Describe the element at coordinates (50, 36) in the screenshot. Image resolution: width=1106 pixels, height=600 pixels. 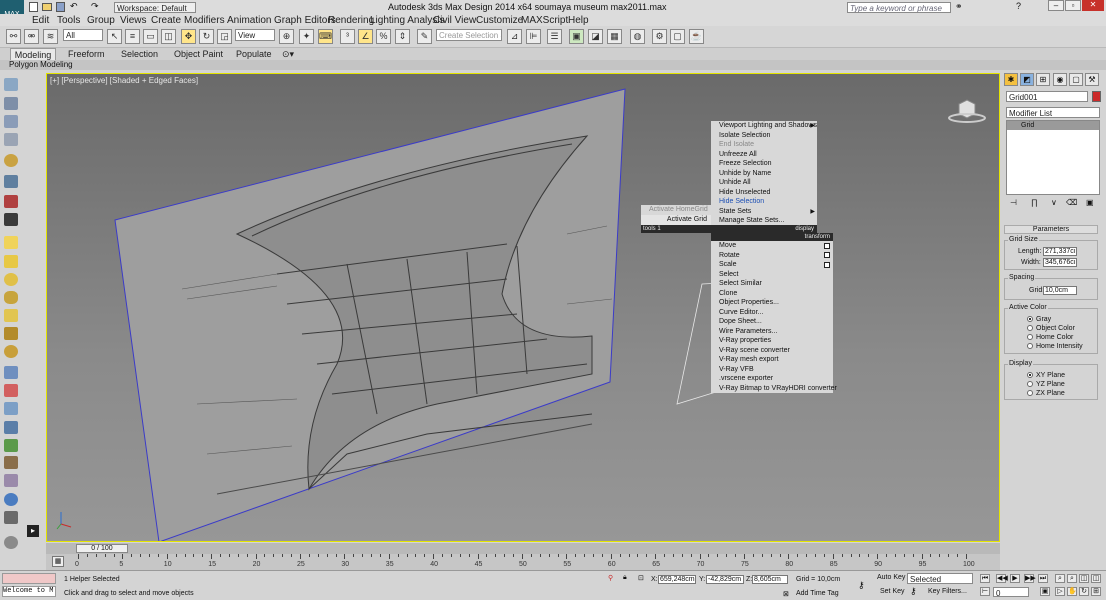
I see `bind-space-warp-icon: ≋` at that location.